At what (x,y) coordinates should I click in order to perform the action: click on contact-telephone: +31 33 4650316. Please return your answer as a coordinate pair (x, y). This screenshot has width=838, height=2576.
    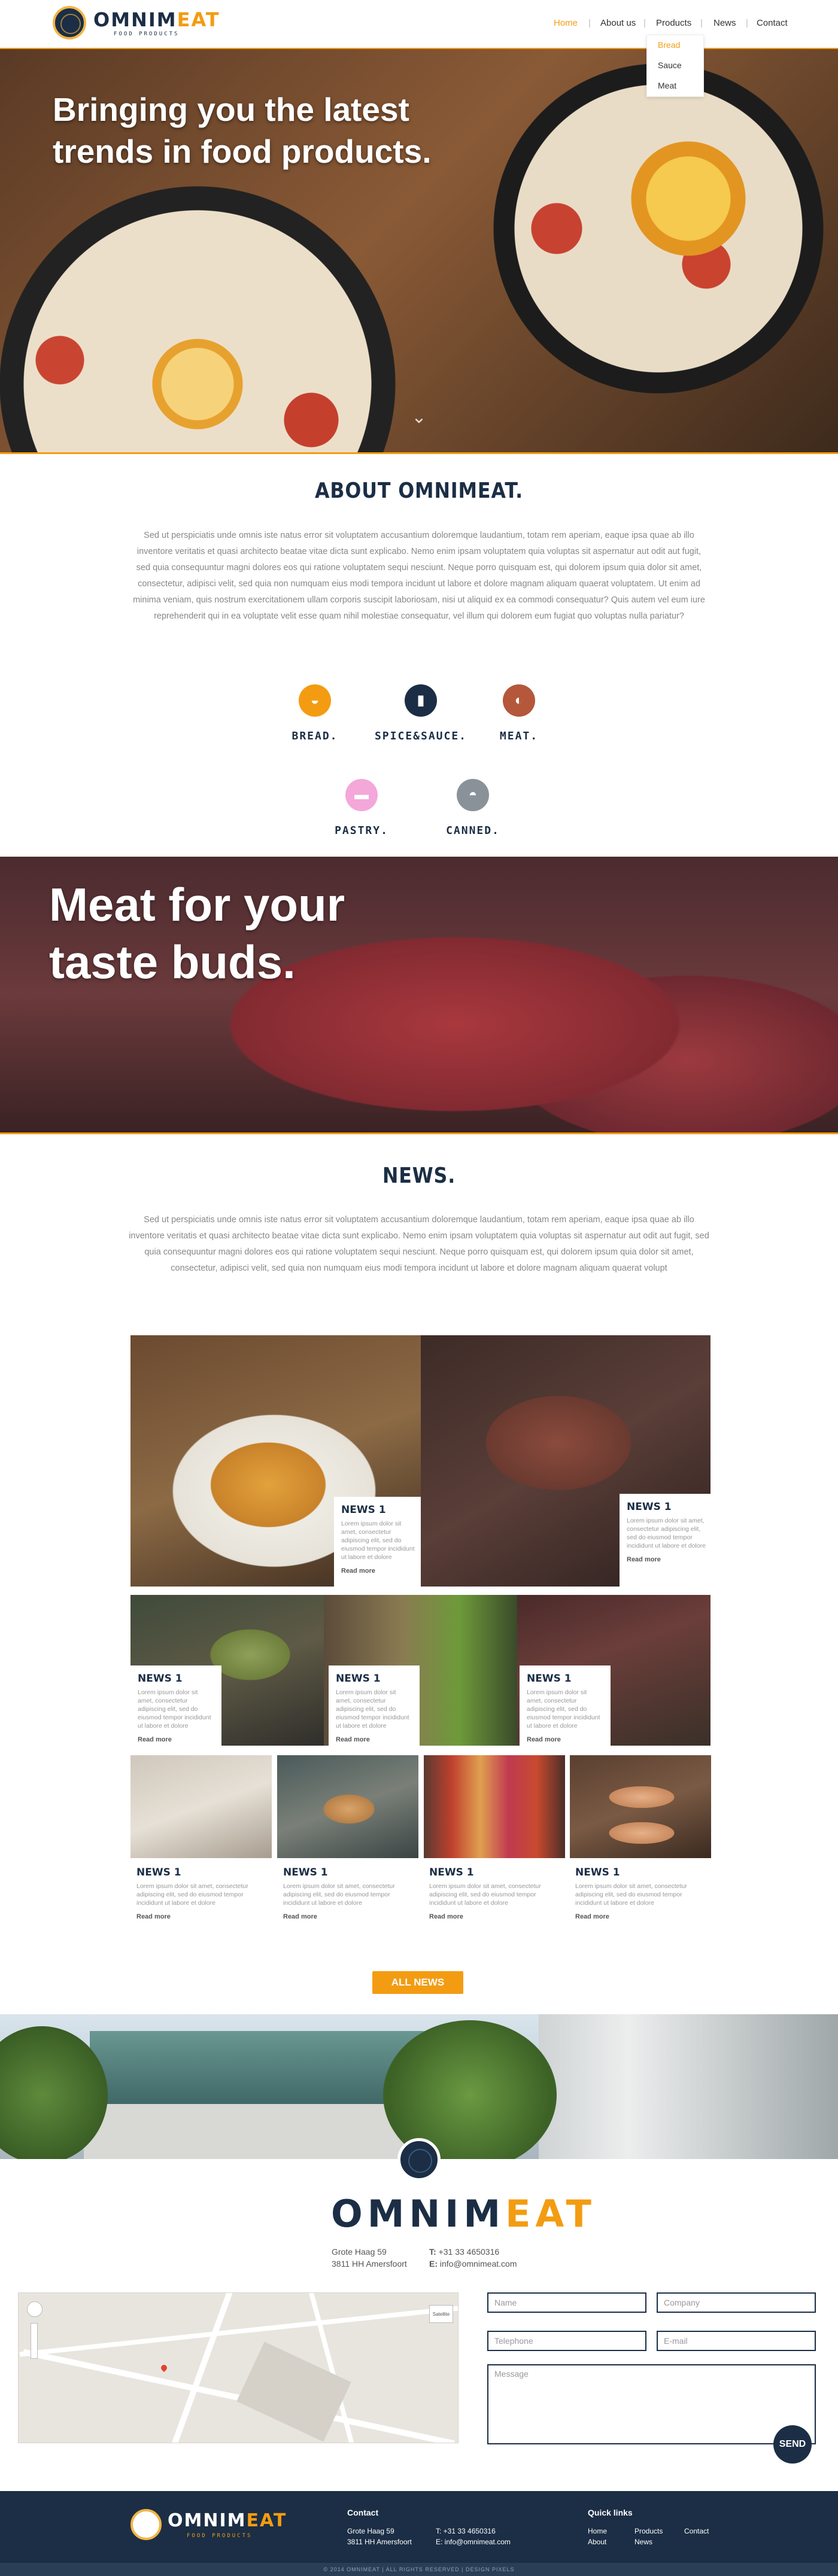
    Looking at the image, I should click on (469, 2252).